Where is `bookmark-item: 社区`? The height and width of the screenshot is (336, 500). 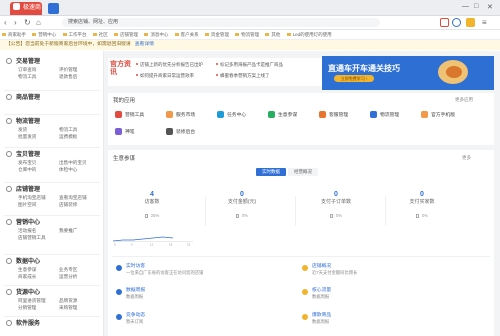
bookmark-item: 社区 is located at coordinates (100, 34).